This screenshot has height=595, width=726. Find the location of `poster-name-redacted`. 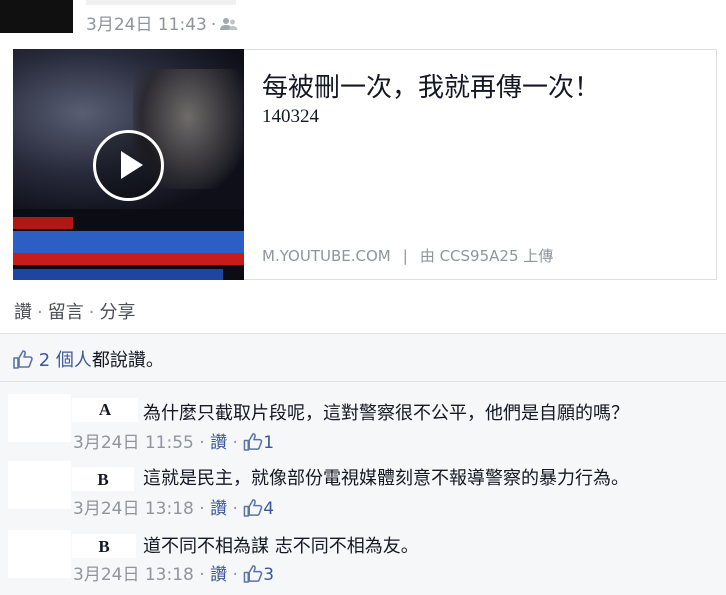

poster-name-redacted is located at coordinates (161, 2).